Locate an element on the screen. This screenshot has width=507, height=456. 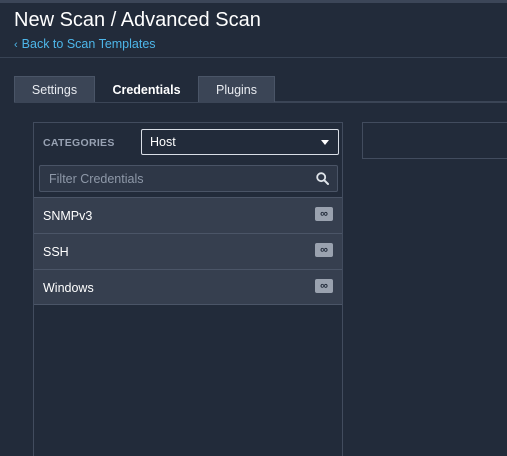
category-select-value: Host is located at coordinates (163, 142).